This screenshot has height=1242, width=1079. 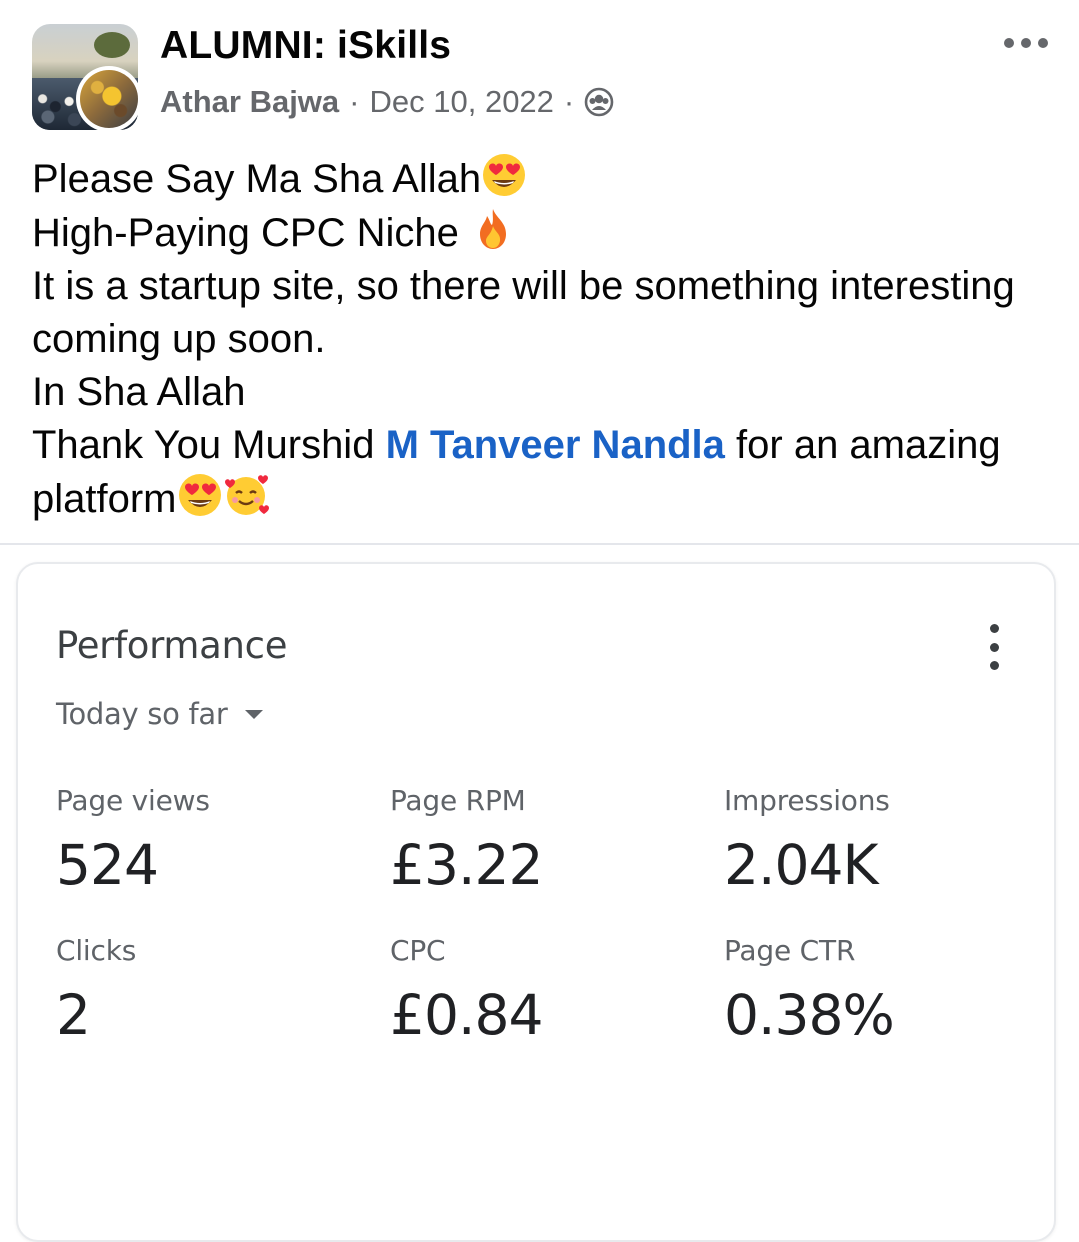 I want to click on metric-page-rpm: Page RPM £3.22, so click(x=466, y=840).